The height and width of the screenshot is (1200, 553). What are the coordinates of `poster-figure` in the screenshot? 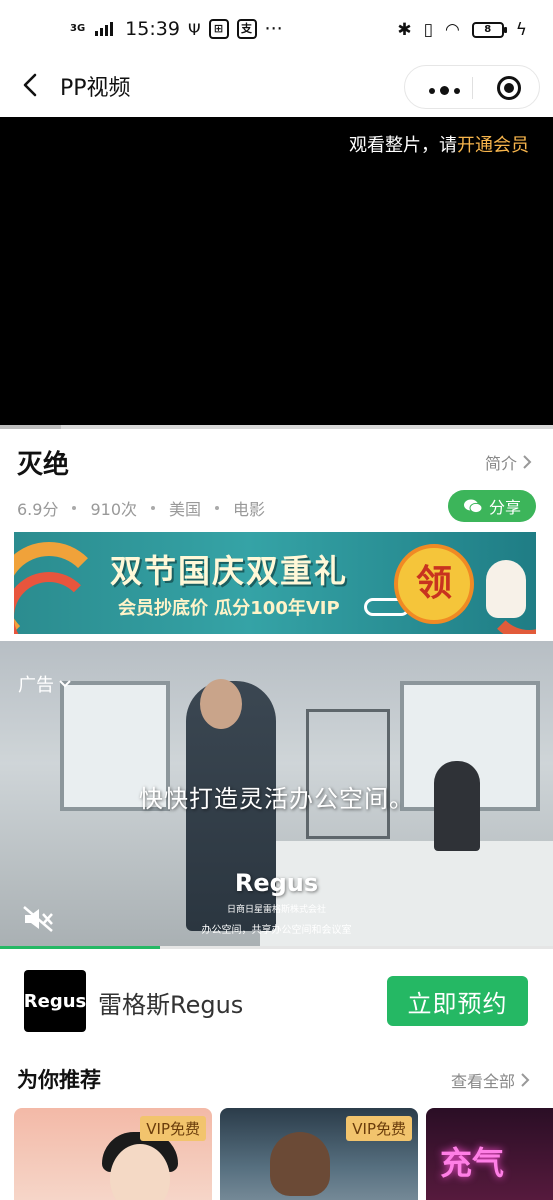 It's located at (300, 1164).